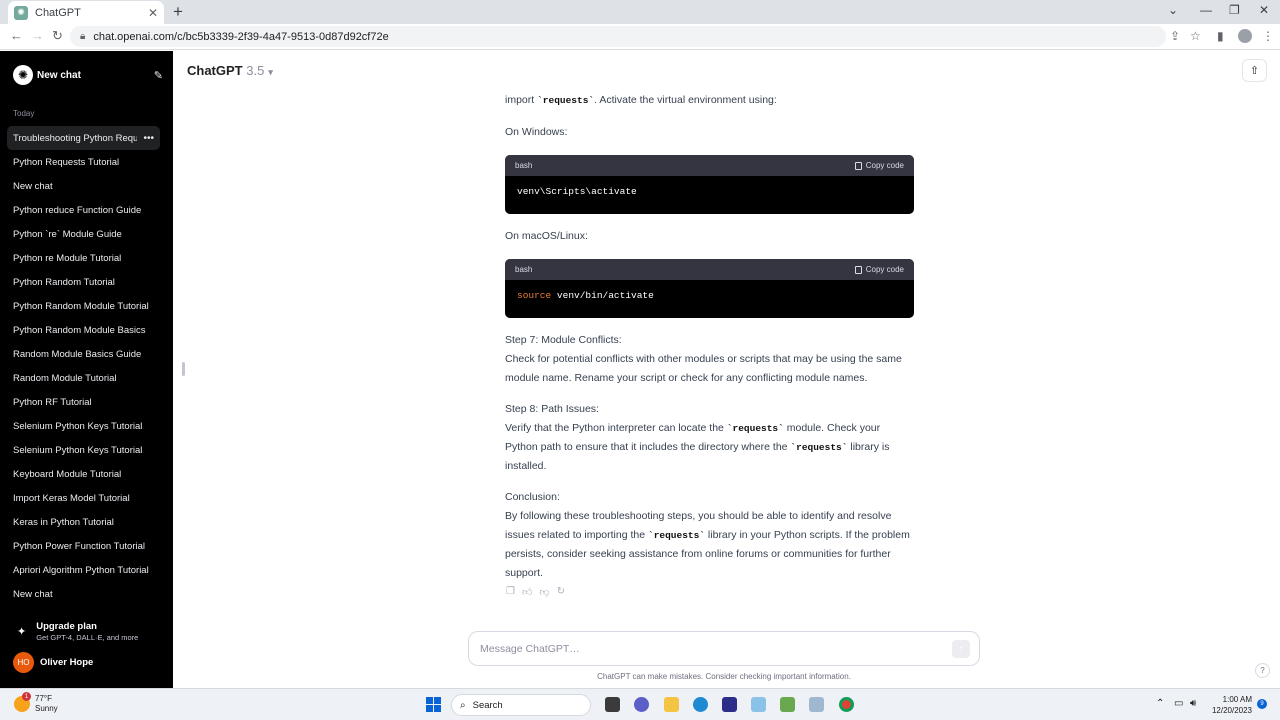 The height and width of the screenshot is (720, 1280). What do you see at coordinates (83, 498) in the screenshot?
I see `chat-history-item: Import Keras Model Tutorial` at bounding box center [83, 498].